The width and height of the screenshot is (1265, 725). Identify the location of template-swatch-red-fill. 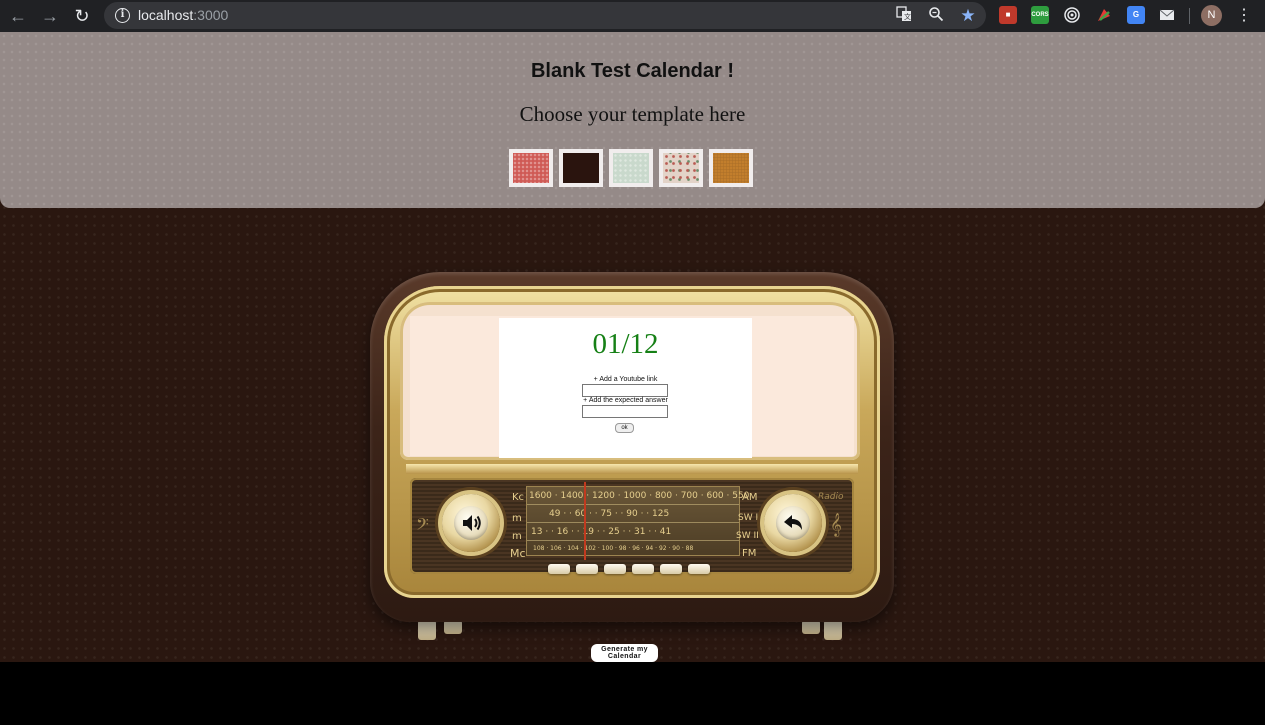
(531, 168).